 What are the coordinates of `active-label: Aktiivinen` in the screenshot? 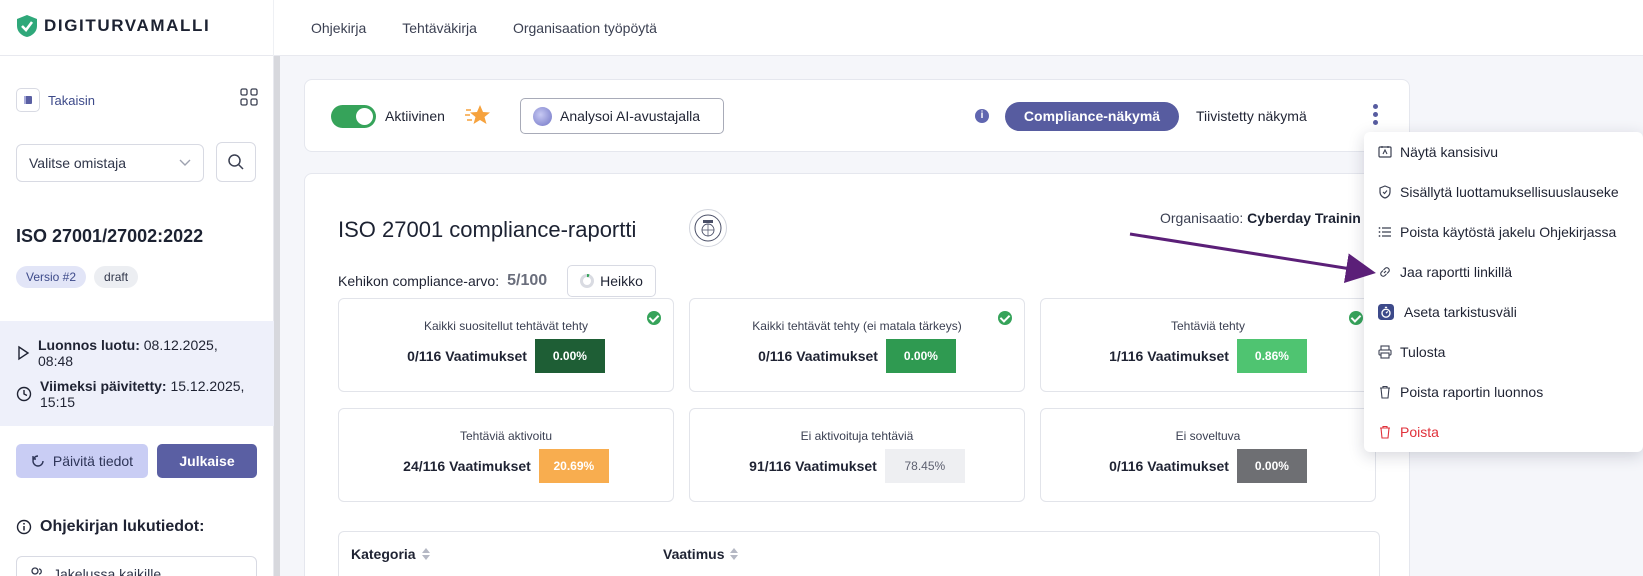 It's located at (415, 116).